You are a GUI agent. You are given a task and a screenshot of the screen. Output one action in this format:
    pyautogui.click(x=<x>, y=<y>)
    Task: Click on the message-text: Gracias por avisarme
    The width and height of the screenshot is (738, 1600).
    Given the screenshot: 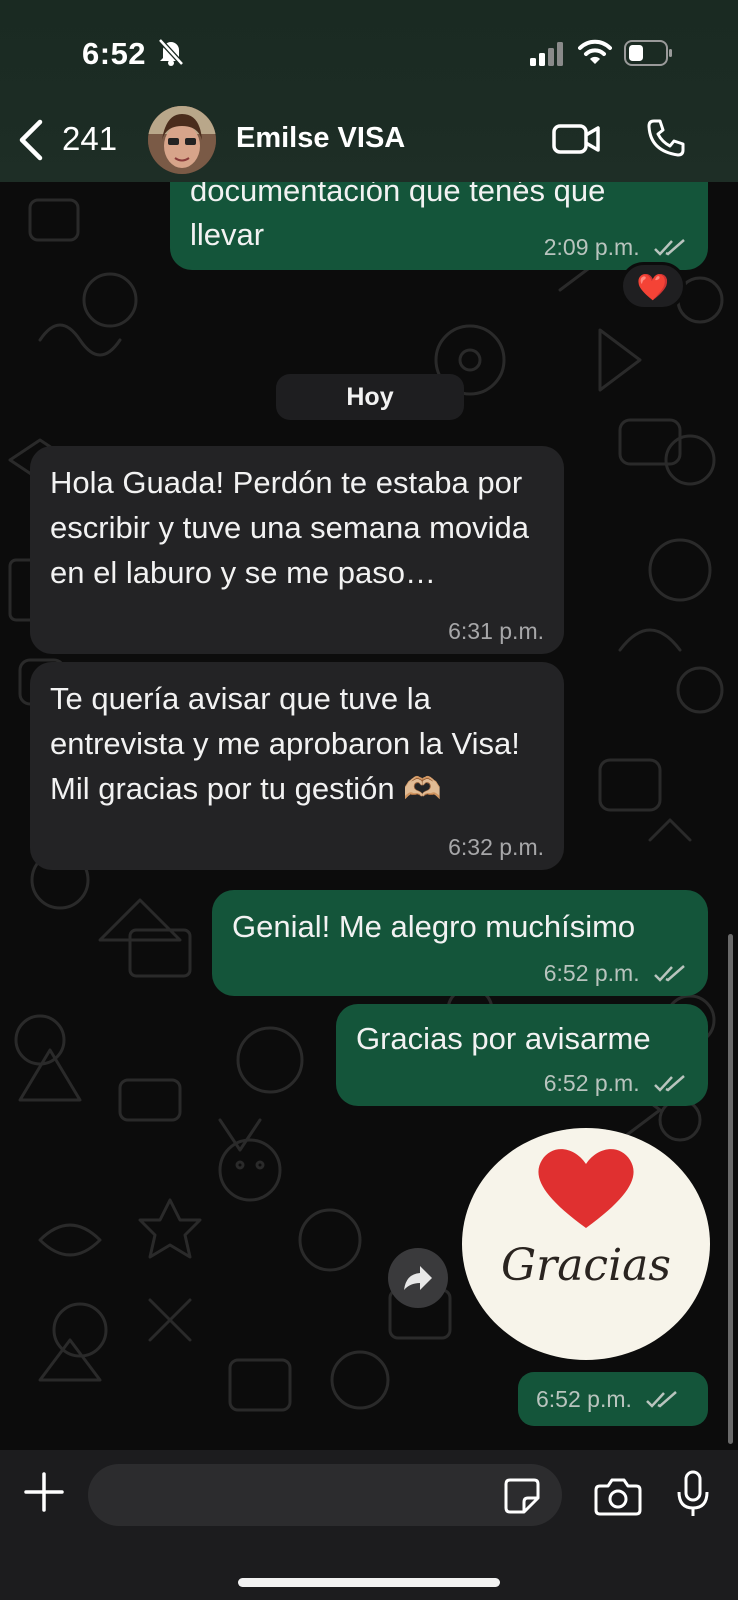 What is the action you would take?
    pyautogui.click(x=503, y=1038)
    